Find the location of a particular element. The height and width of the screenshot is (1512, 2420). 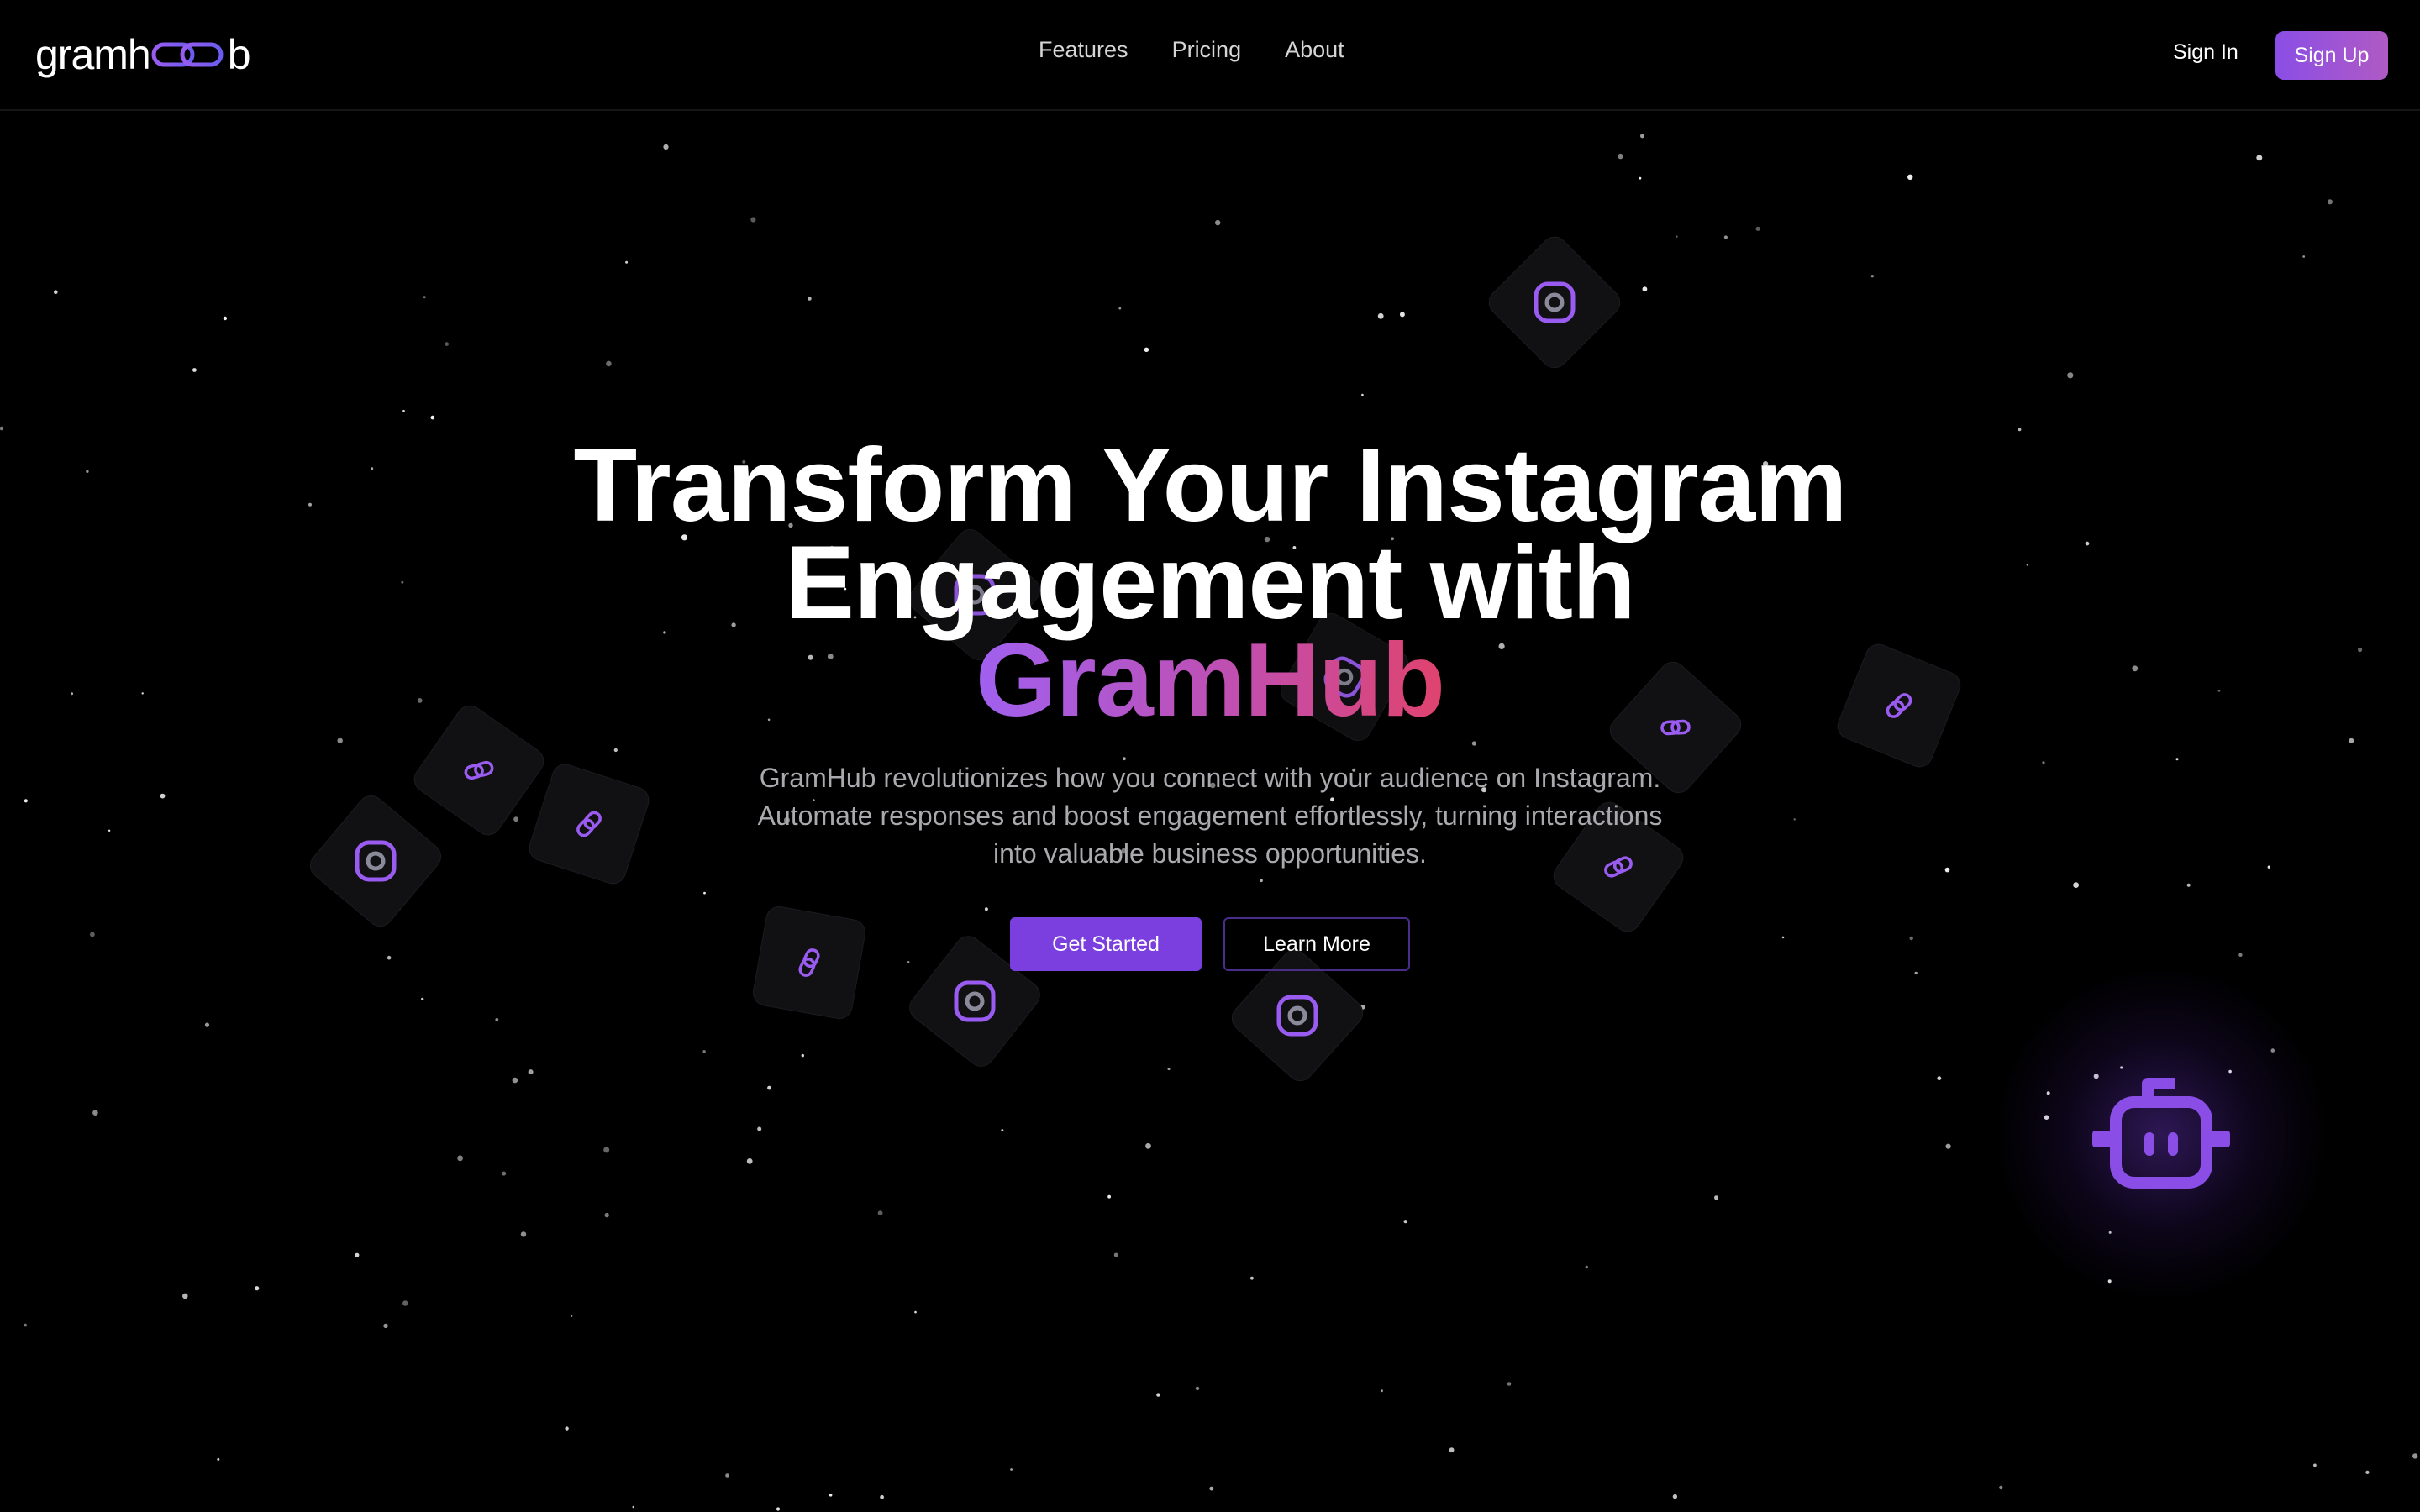

logo-text-right: b is located at coordinates (239, 54).